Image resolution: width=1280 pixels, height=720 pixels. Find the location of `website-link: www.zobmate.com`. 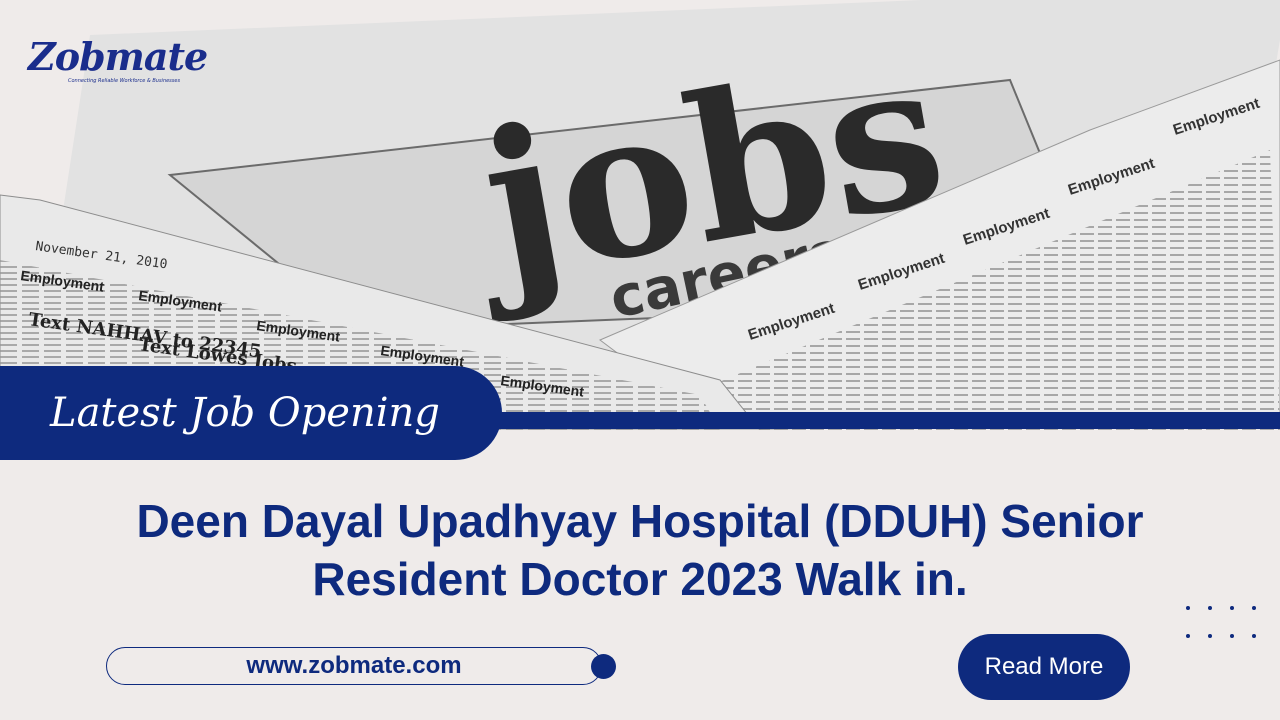

website-link: www.zobmate.com is located at coordinates (354, 666).